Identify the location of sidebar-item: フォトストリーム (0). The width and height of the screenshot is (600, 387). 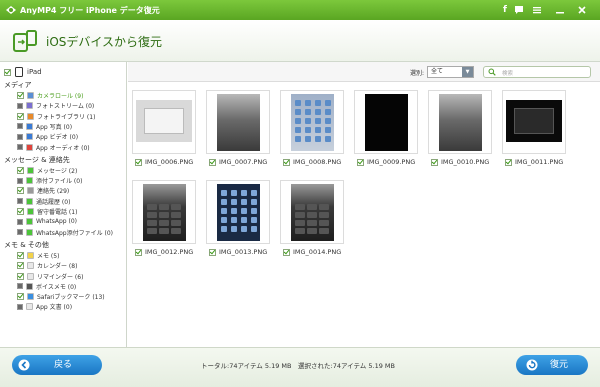
(55, 105).